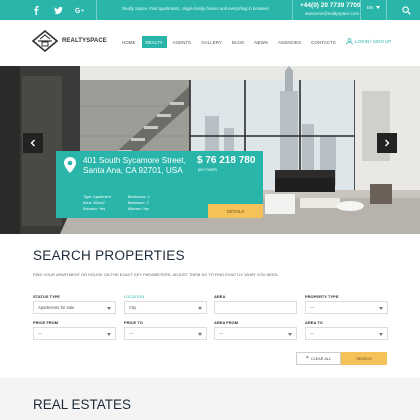 This screenshot has height=420, width=420. What do you see at coordinates (330, 5) in the screenshot?
I see `phone-number: +44(0) 20 7739 7700` at bounding box center [330, 5].